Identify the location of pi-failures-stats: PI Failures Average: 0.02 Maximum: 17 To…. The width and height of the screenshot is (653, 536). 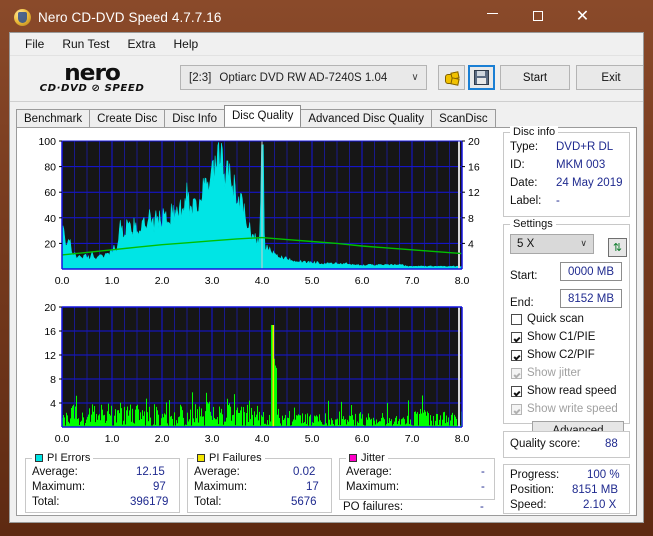
(259, 482).